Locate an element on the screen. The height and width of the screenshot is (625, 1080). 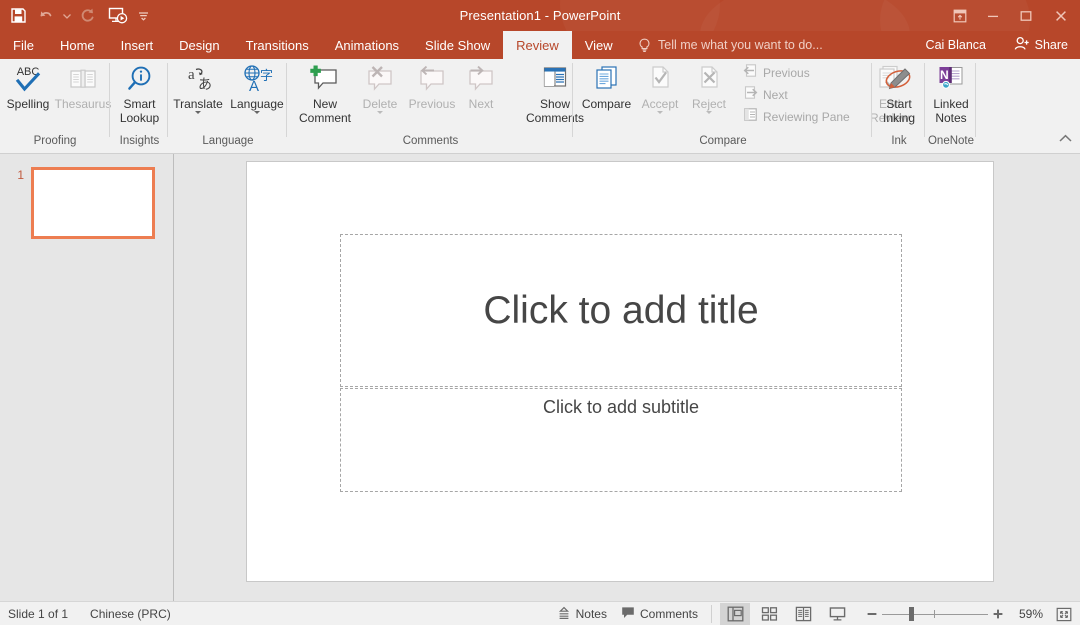
customize-qat-icon is located at coordinates (143, 16).